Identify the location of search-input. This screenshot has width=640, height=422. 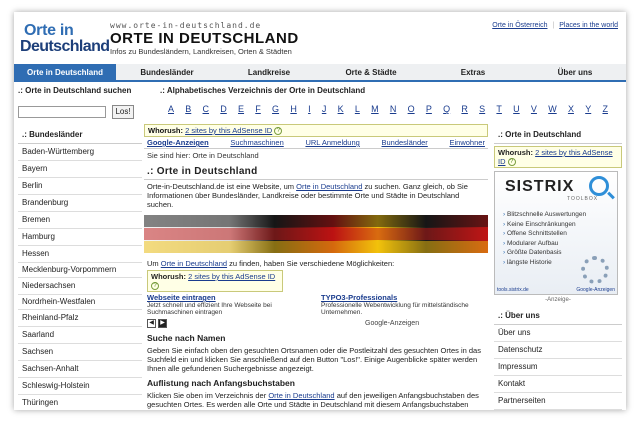
(62, 112).